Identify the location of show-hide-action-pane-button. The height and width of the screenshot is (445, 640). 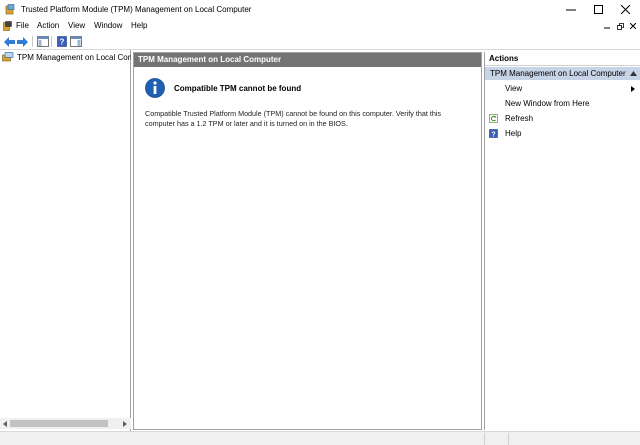
(75, 41).